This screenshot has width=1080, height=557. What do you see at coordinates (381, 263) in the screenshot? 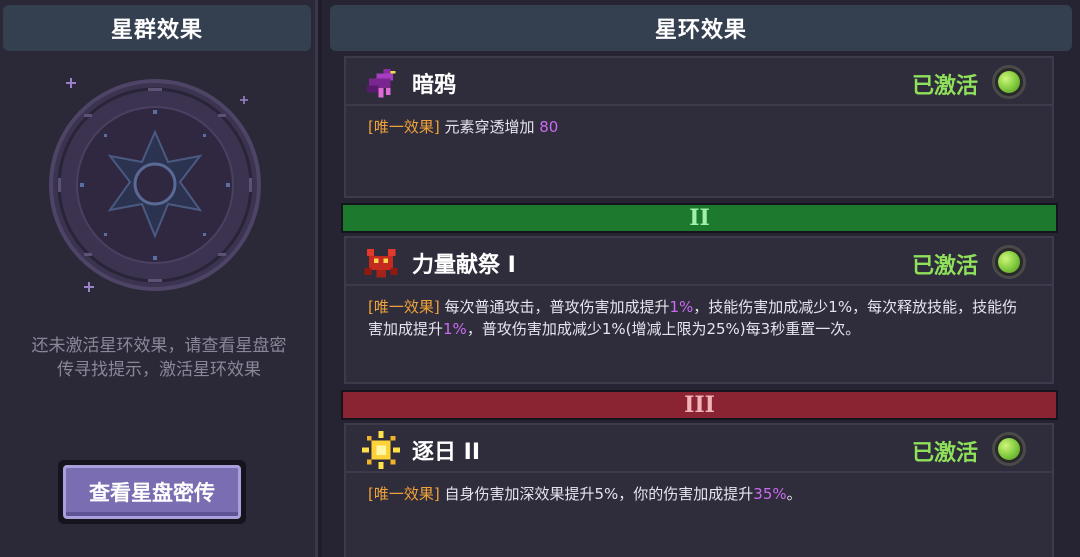
I see `demon-crab-icon` at bounding box center [381, 263].